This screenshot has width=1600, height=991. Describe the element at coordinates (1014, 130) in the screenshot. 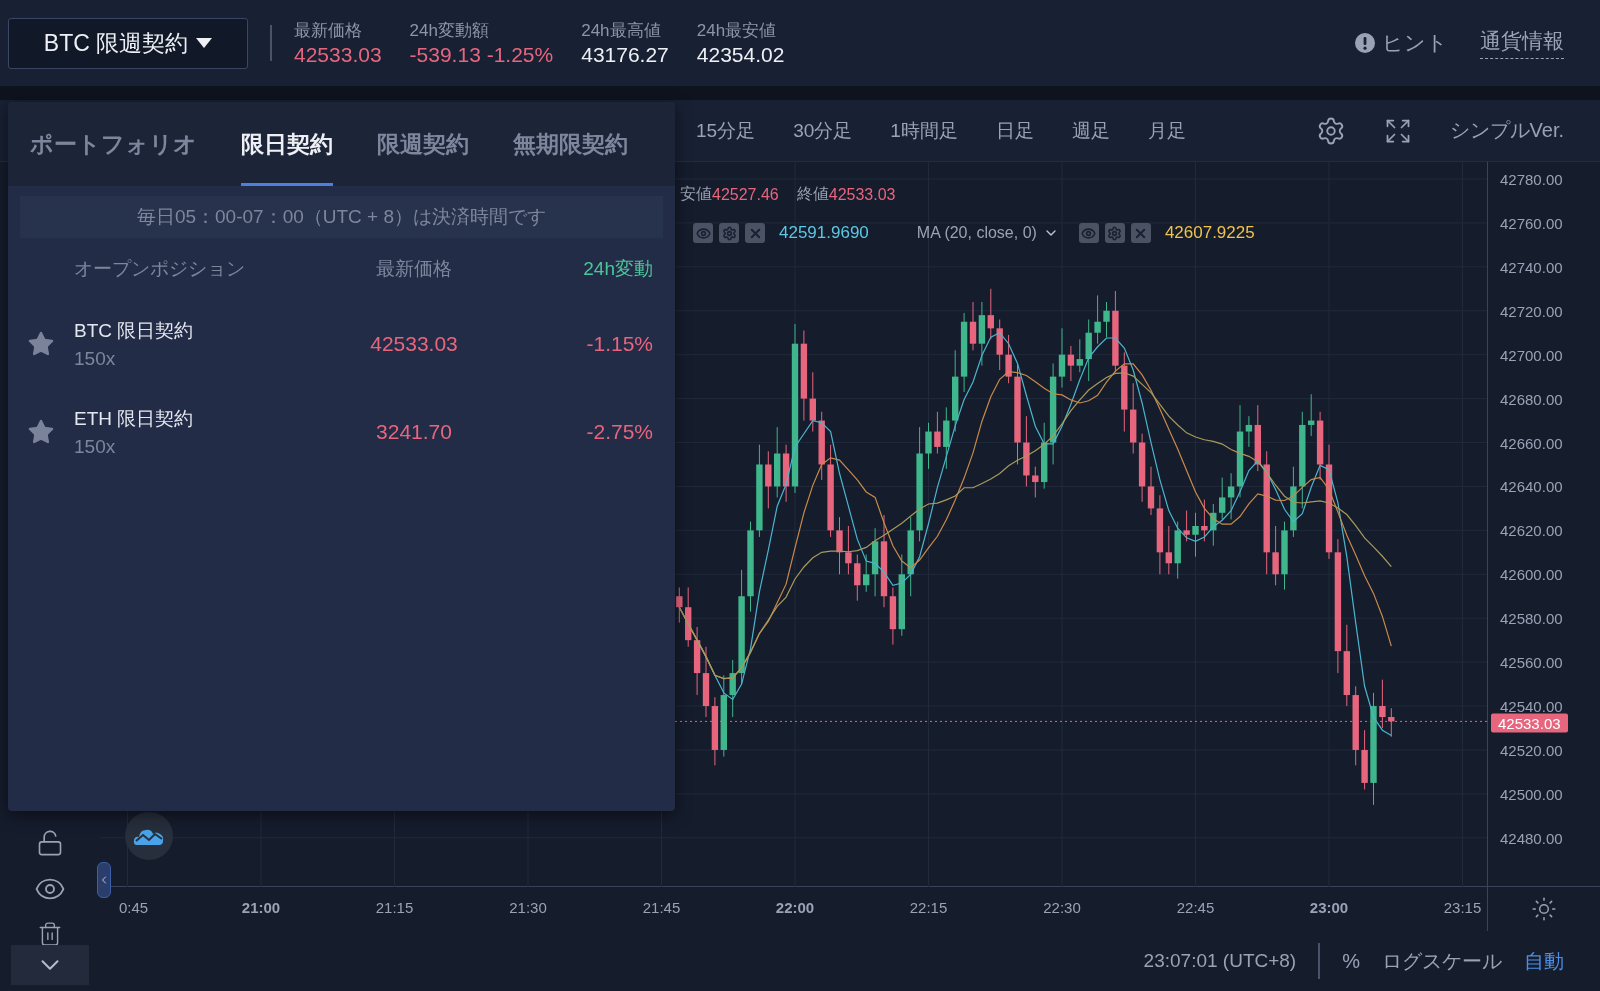

I see `interval-tab: 日足` at that location.